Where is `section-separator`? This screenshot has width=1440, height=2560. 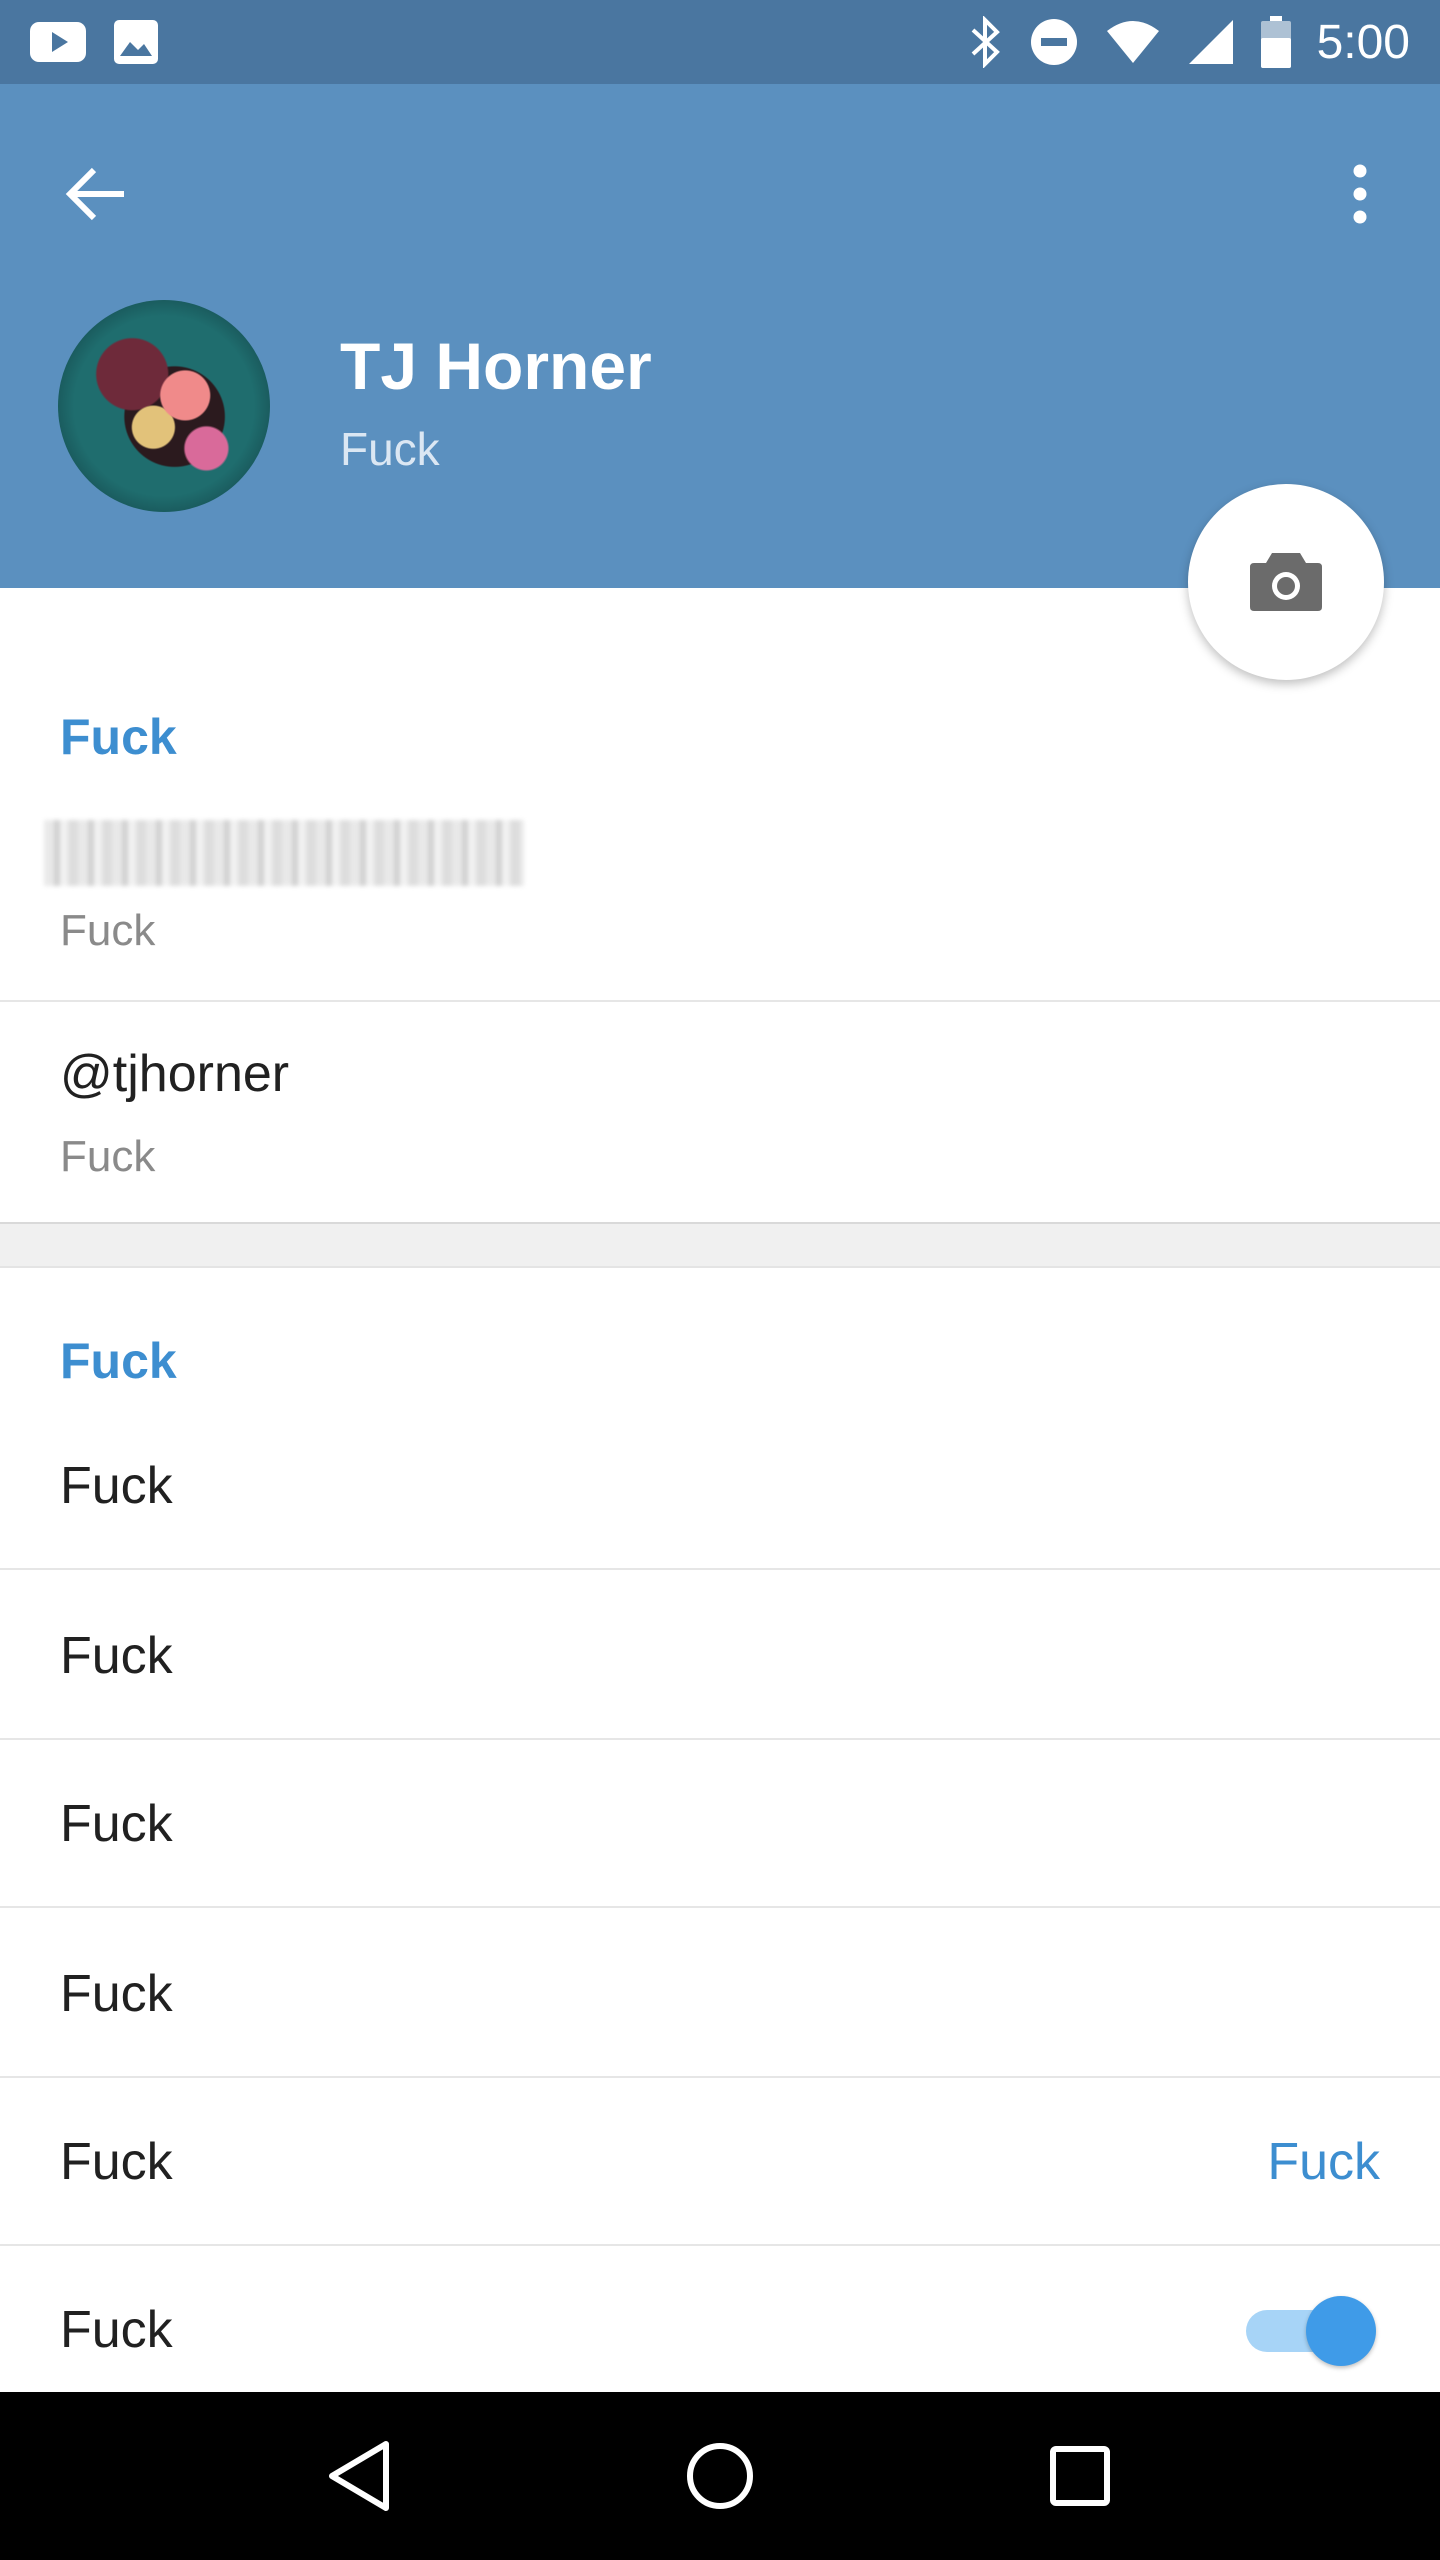 section-separator is located at coordinates (720, 1245).